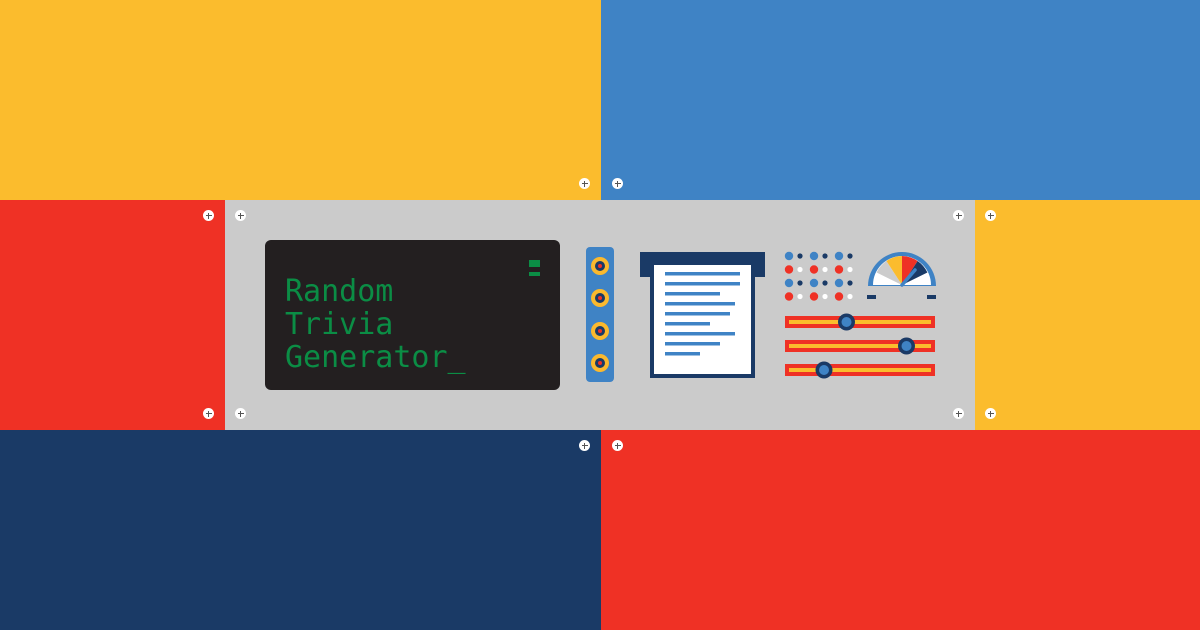  What do you see at coordinates (901, 275) in the screenshot?
I see `gauge-icon` at bounding box center [901, 275].